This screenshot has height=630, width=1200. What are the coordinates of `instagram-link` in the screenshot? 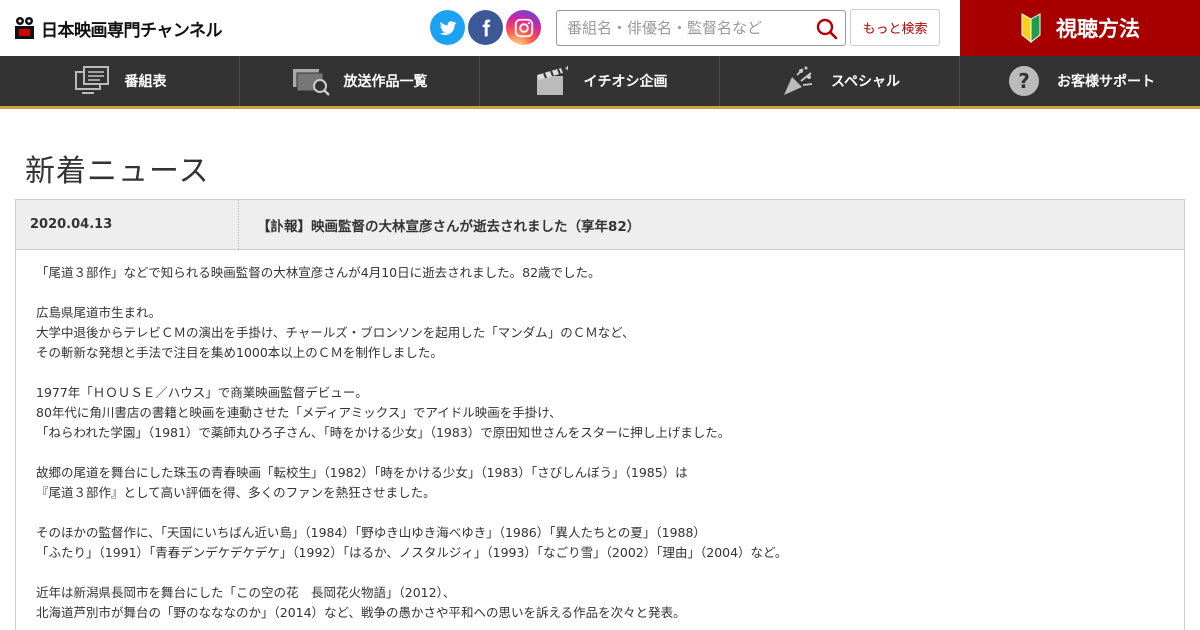 It's located at (523, 27).